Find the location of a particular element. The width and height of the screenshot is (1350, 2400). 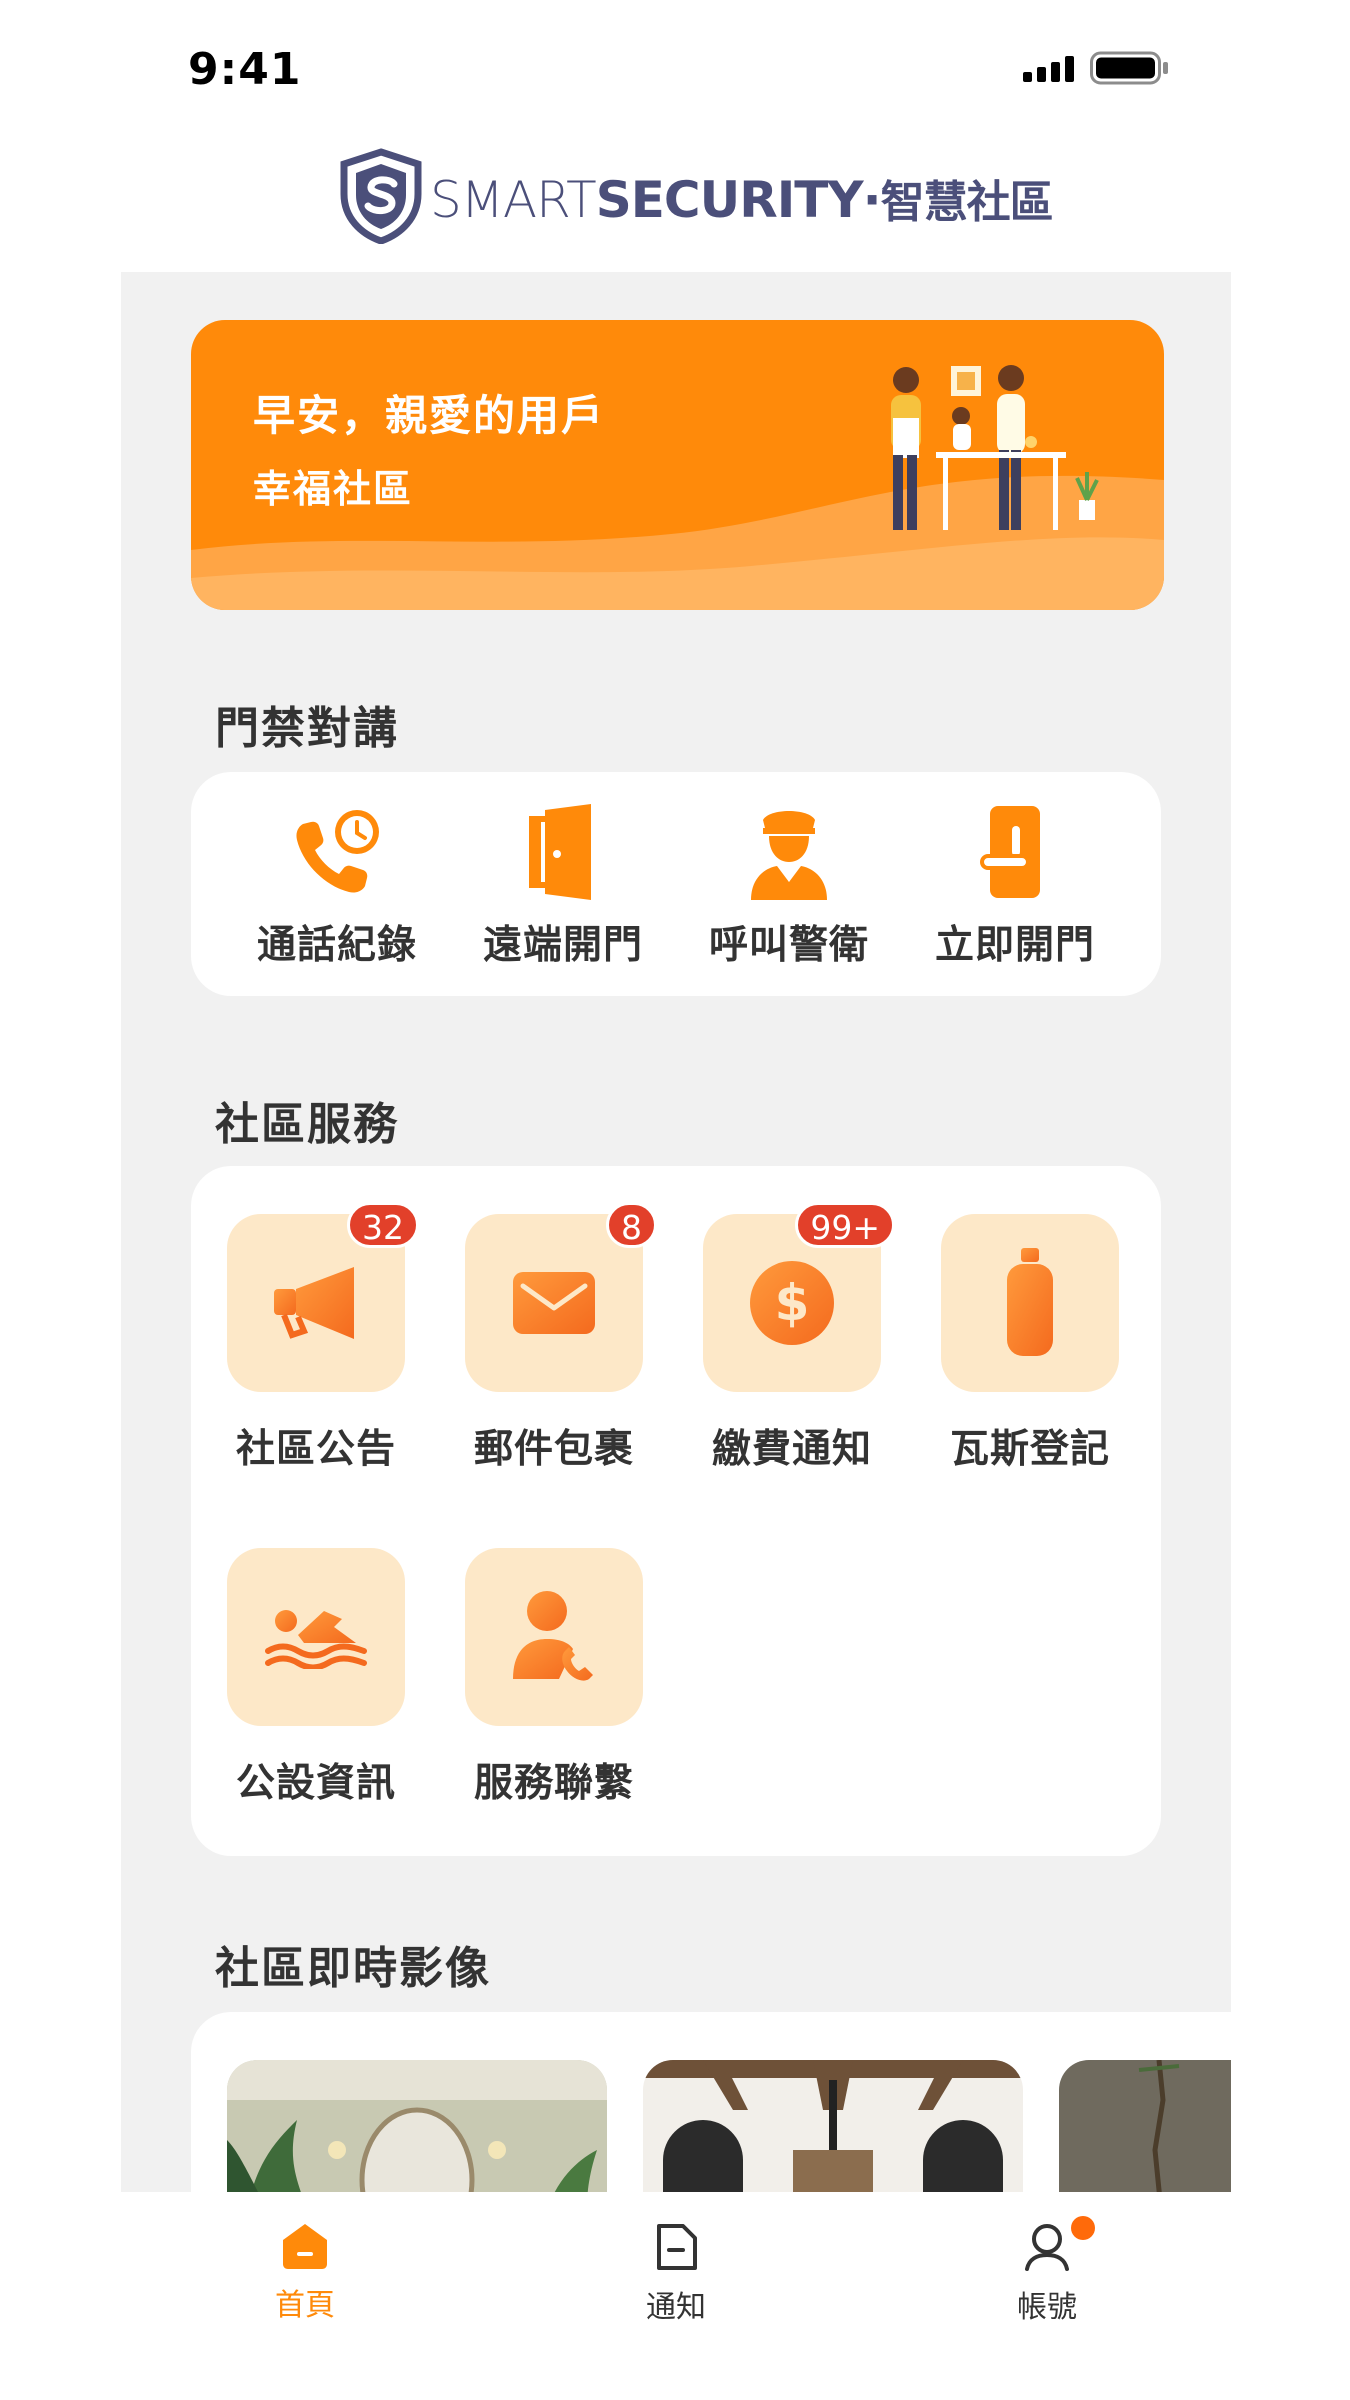

service-label: 公設資訊 is located at coordinates (315, 1783).